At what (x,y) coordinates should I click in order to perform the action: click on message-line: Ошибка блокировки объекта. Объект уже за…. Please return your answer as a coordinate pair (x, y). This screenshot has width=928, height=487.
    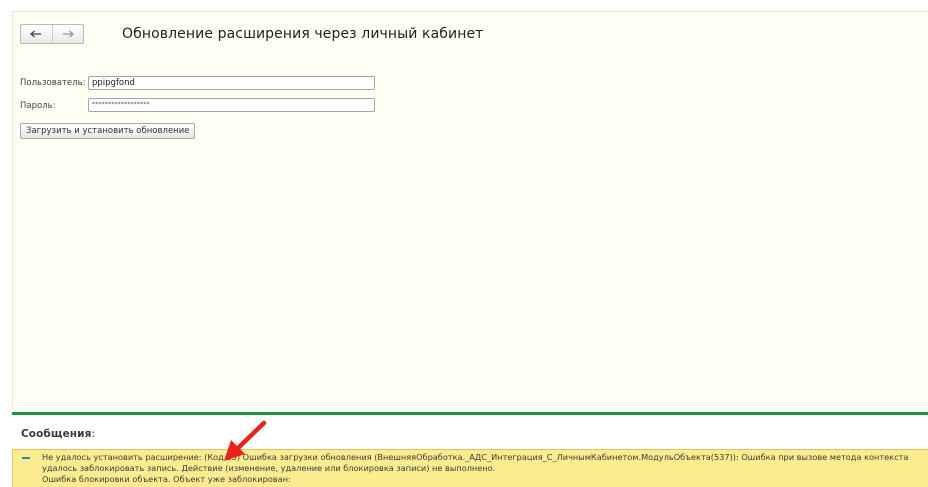
    Looking at the image, I should click on (166, 479).